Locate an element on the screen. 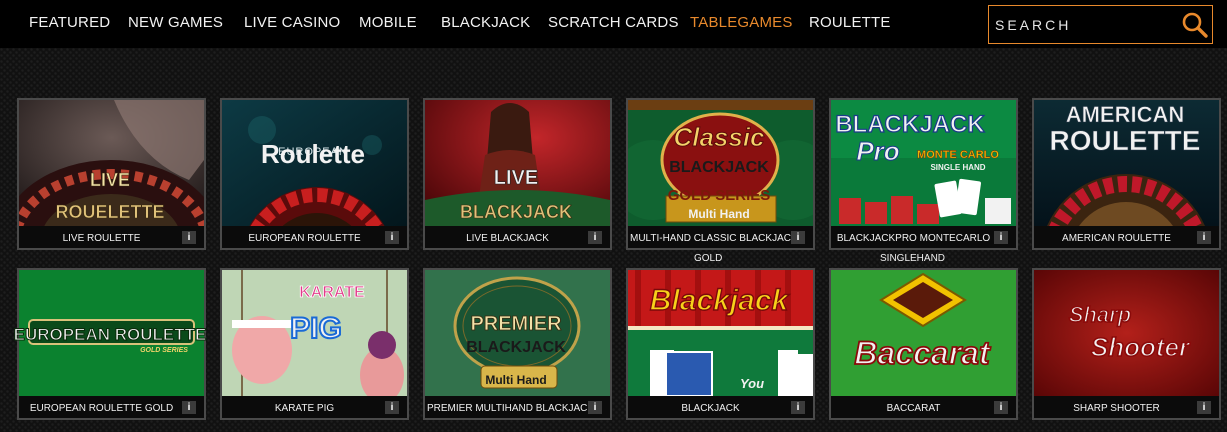  game-title: KARATE PIG is located at coordinates (304, 408).